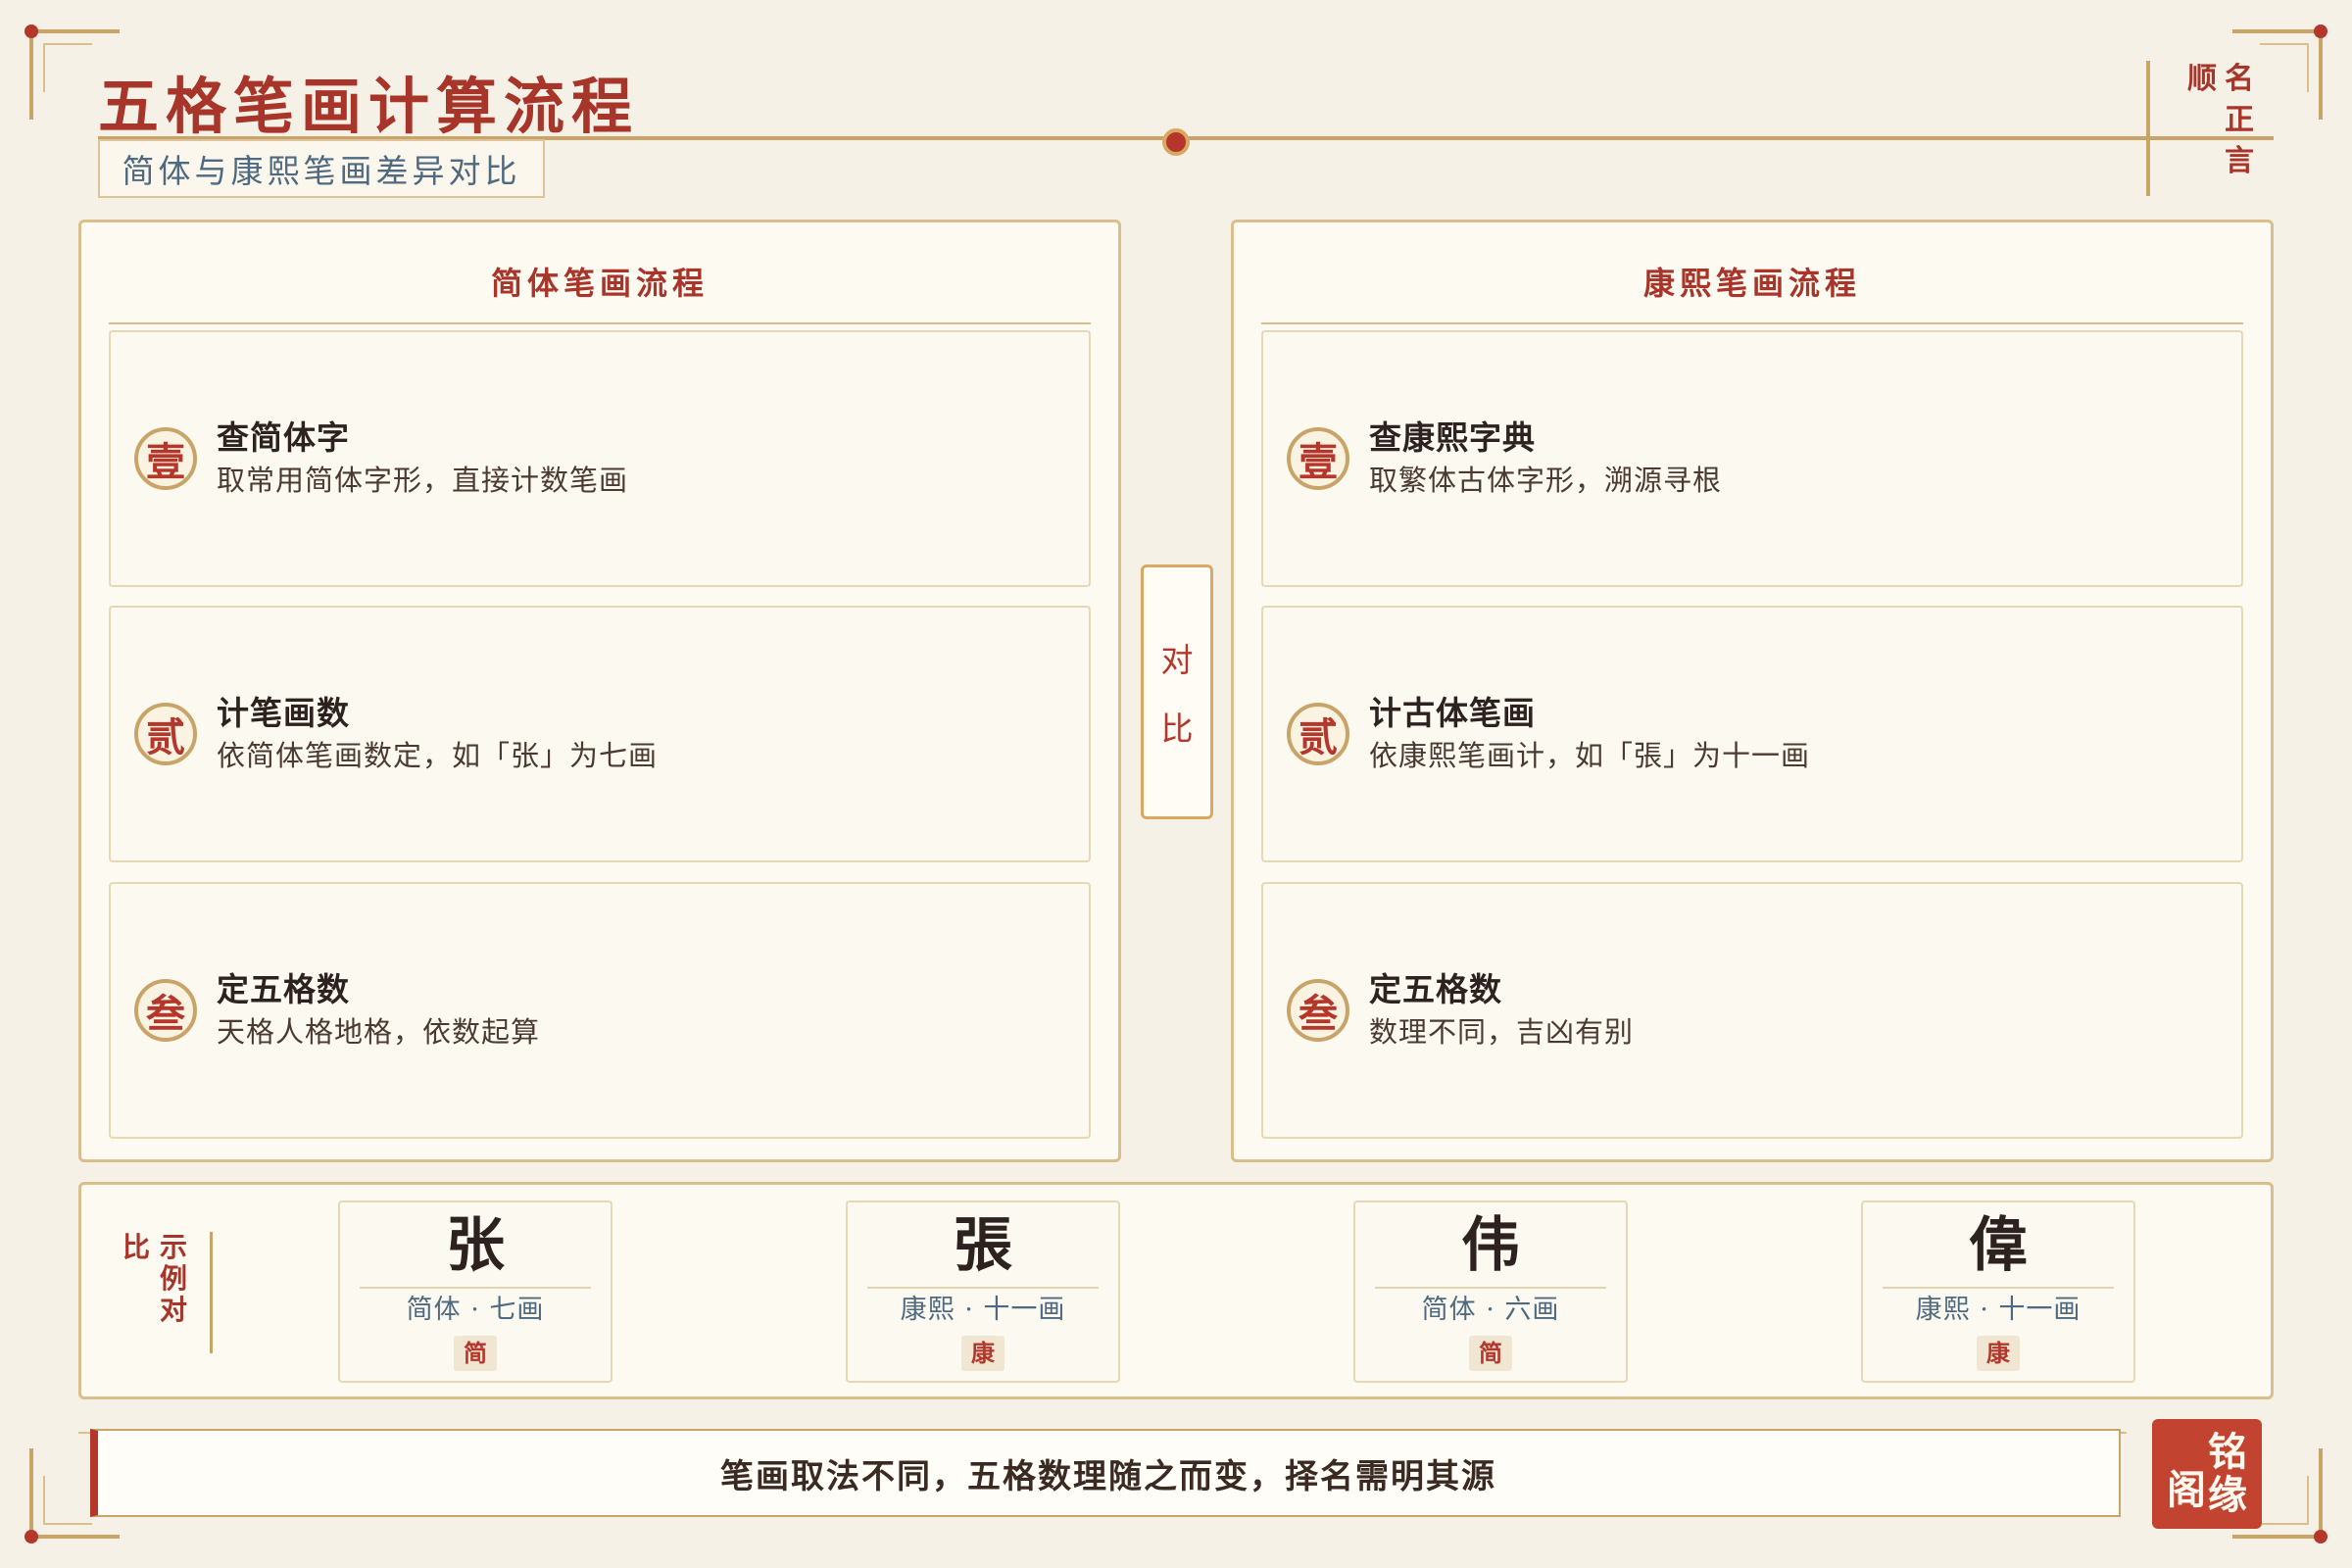  Describe the element at coordinates (2239, 161) in the screenshot. I see `motto-char: 言` at that location.